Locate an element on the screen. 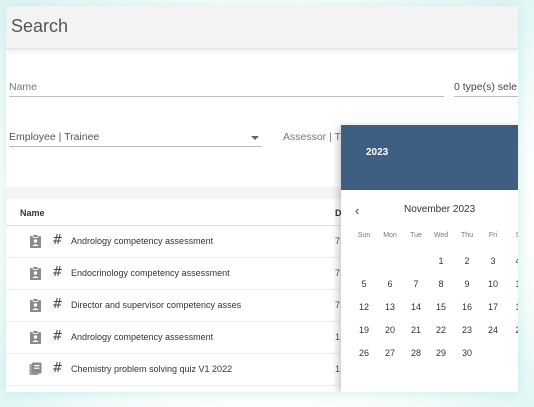 This screenshot has width=534, height=407. date-picker-header: 2023 is located at coordinates (429, 157).